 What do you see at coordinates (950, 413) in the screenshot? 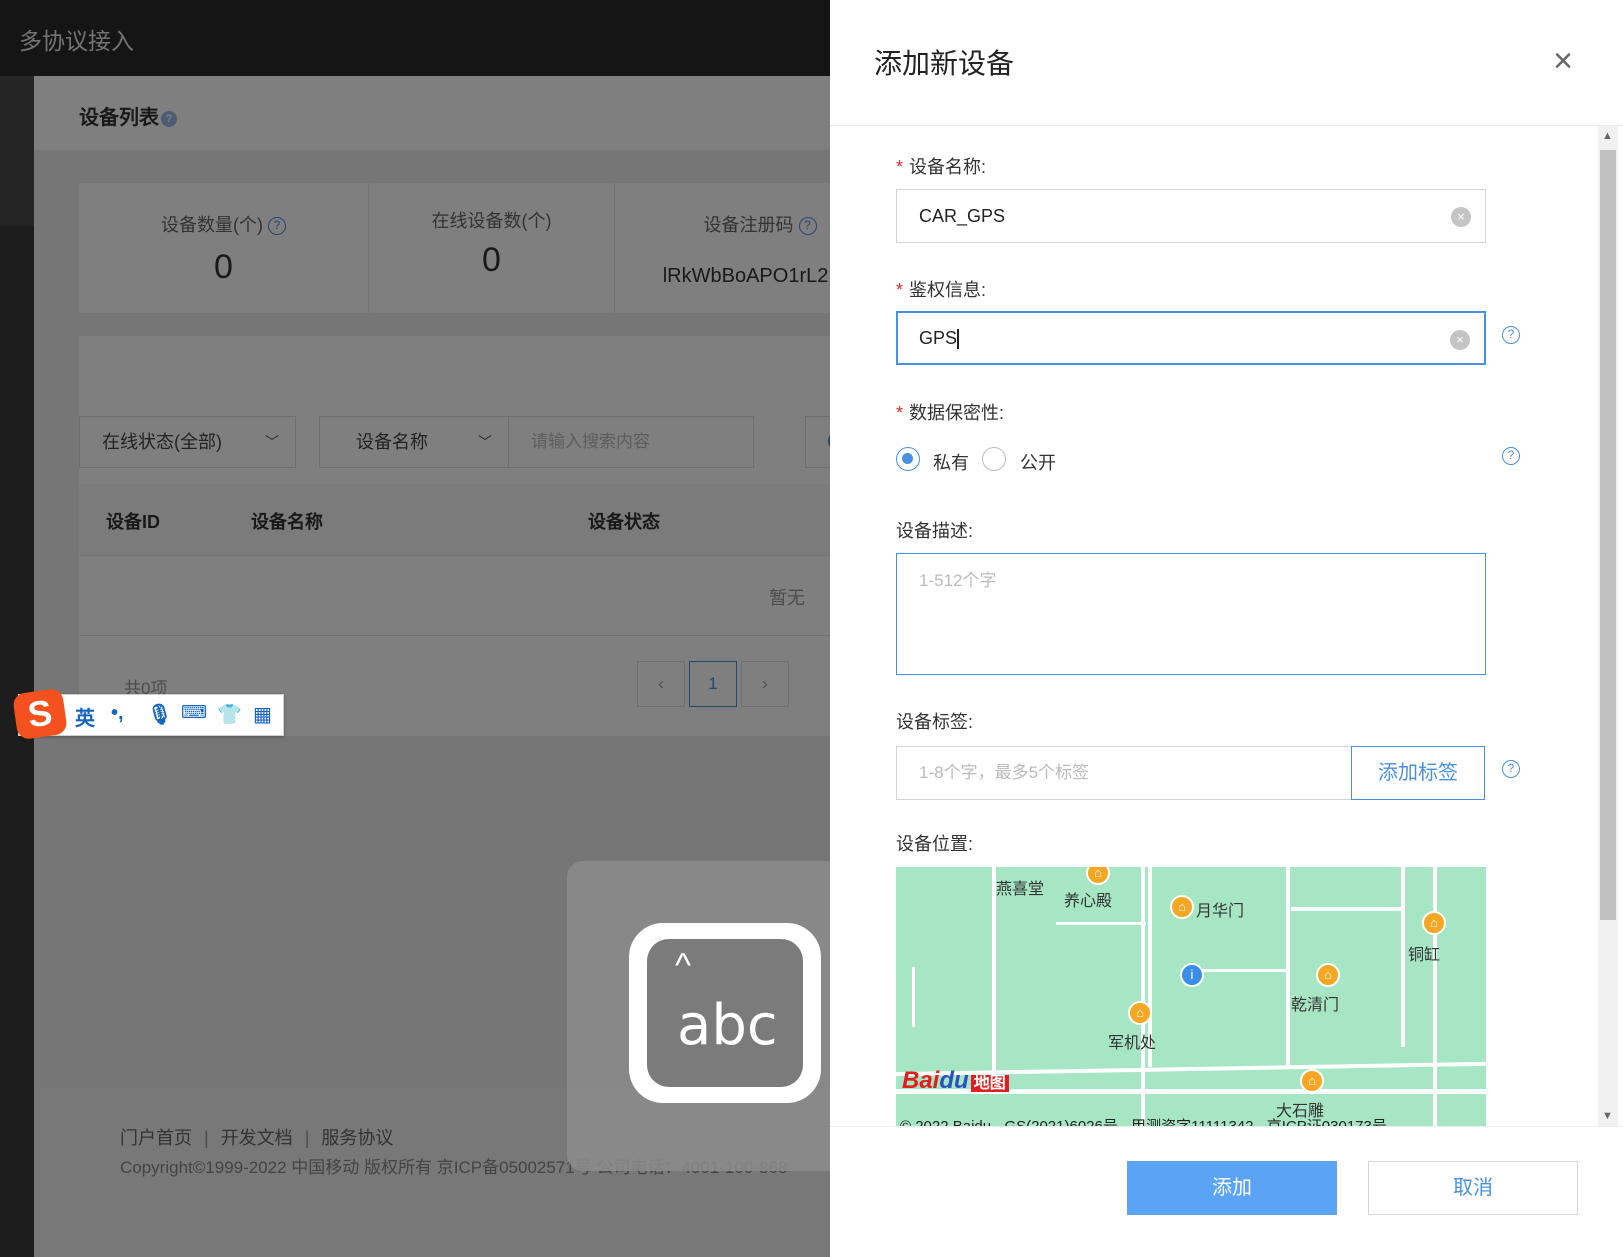
I see `privacy-label: * 数据保密性:` at bounding box center [950, 413].